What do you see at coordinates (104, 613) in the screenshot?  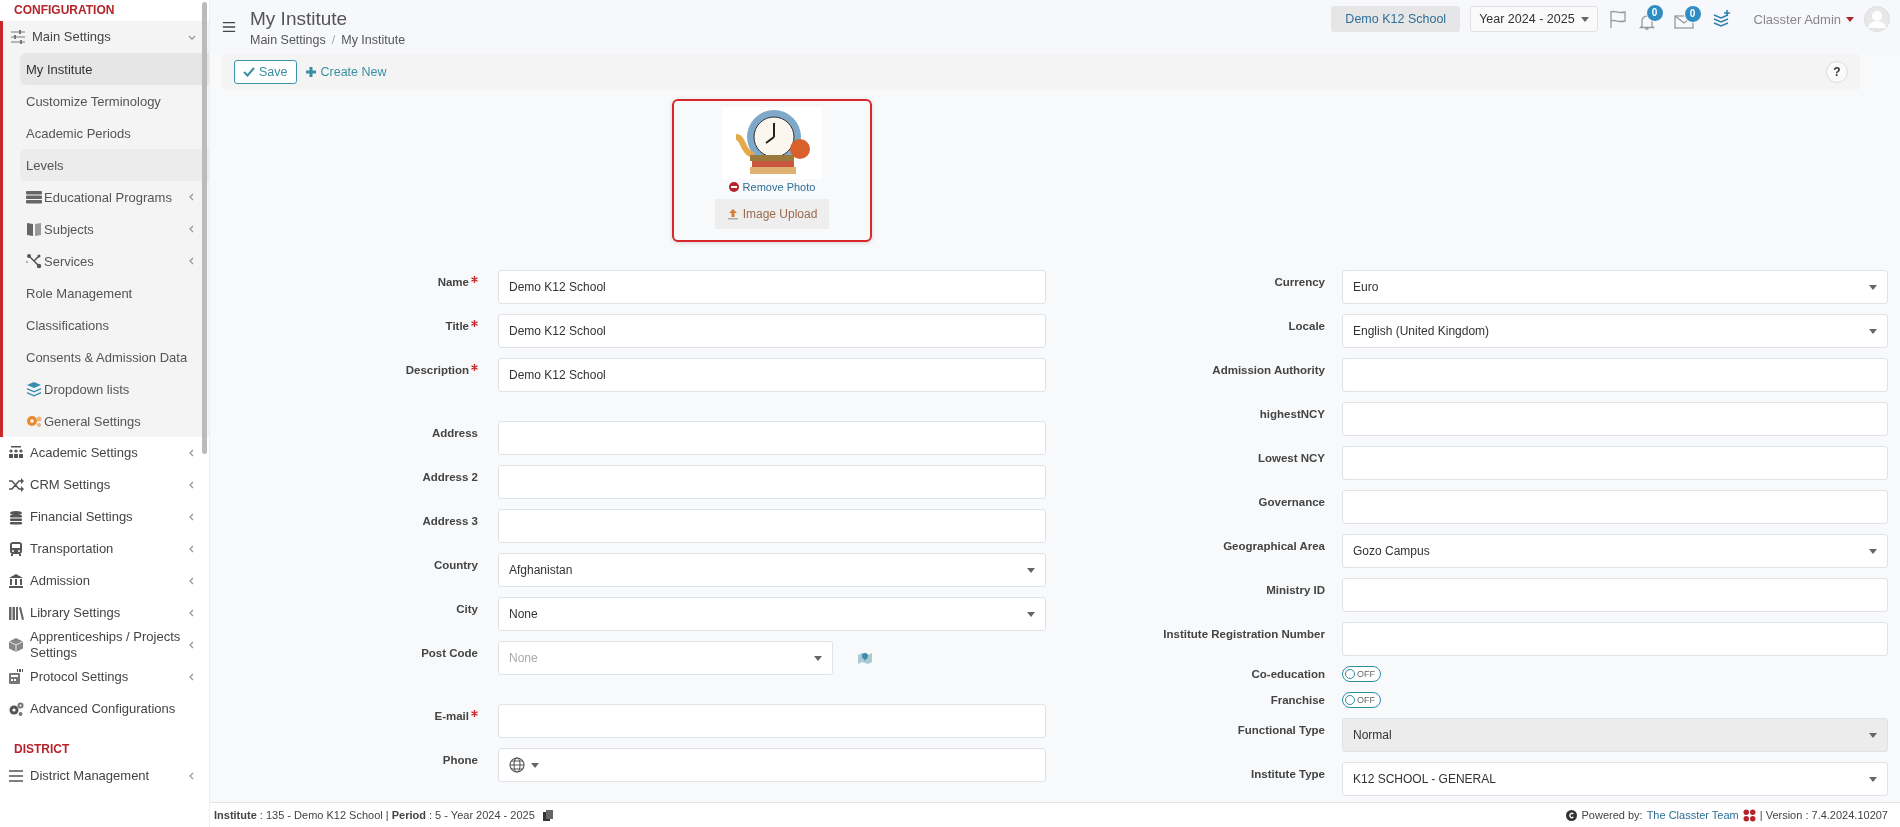 I see `sidebar-item: Library Settings` at bounding box center [104, 613].